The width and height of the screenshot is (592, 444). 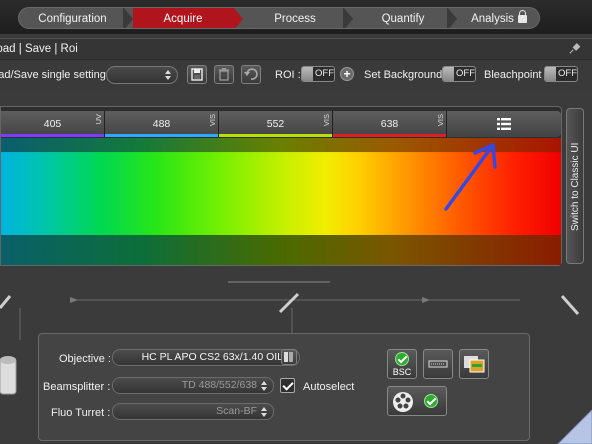 What do you see at coordinates (77, 387) in the screenshot?
I see `beamsplitter-label: Beamsplitter :` at bounding box center [77, 387].